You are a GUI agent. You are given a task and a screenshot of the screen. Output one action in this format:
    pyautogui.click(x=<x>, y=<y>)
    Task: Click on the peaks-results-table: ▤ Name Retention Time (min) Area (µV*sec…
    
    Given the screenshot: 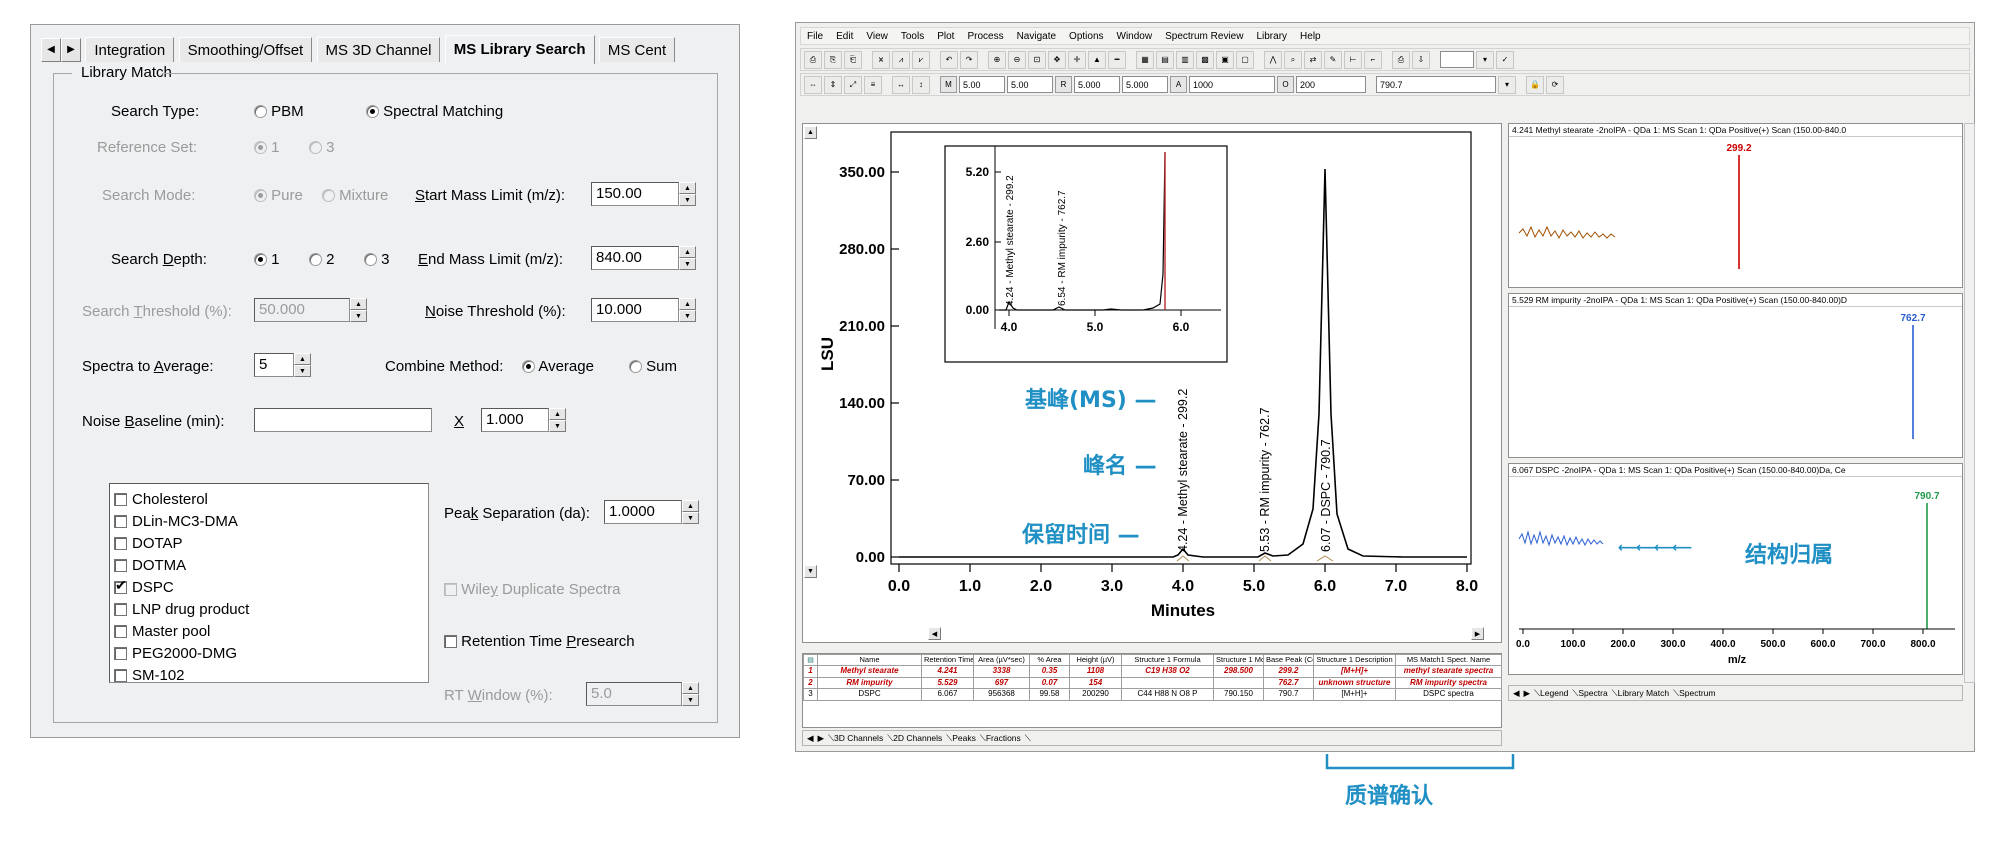 What is the action you would take?
    pyautogui.click(x=1152, y=690)
    